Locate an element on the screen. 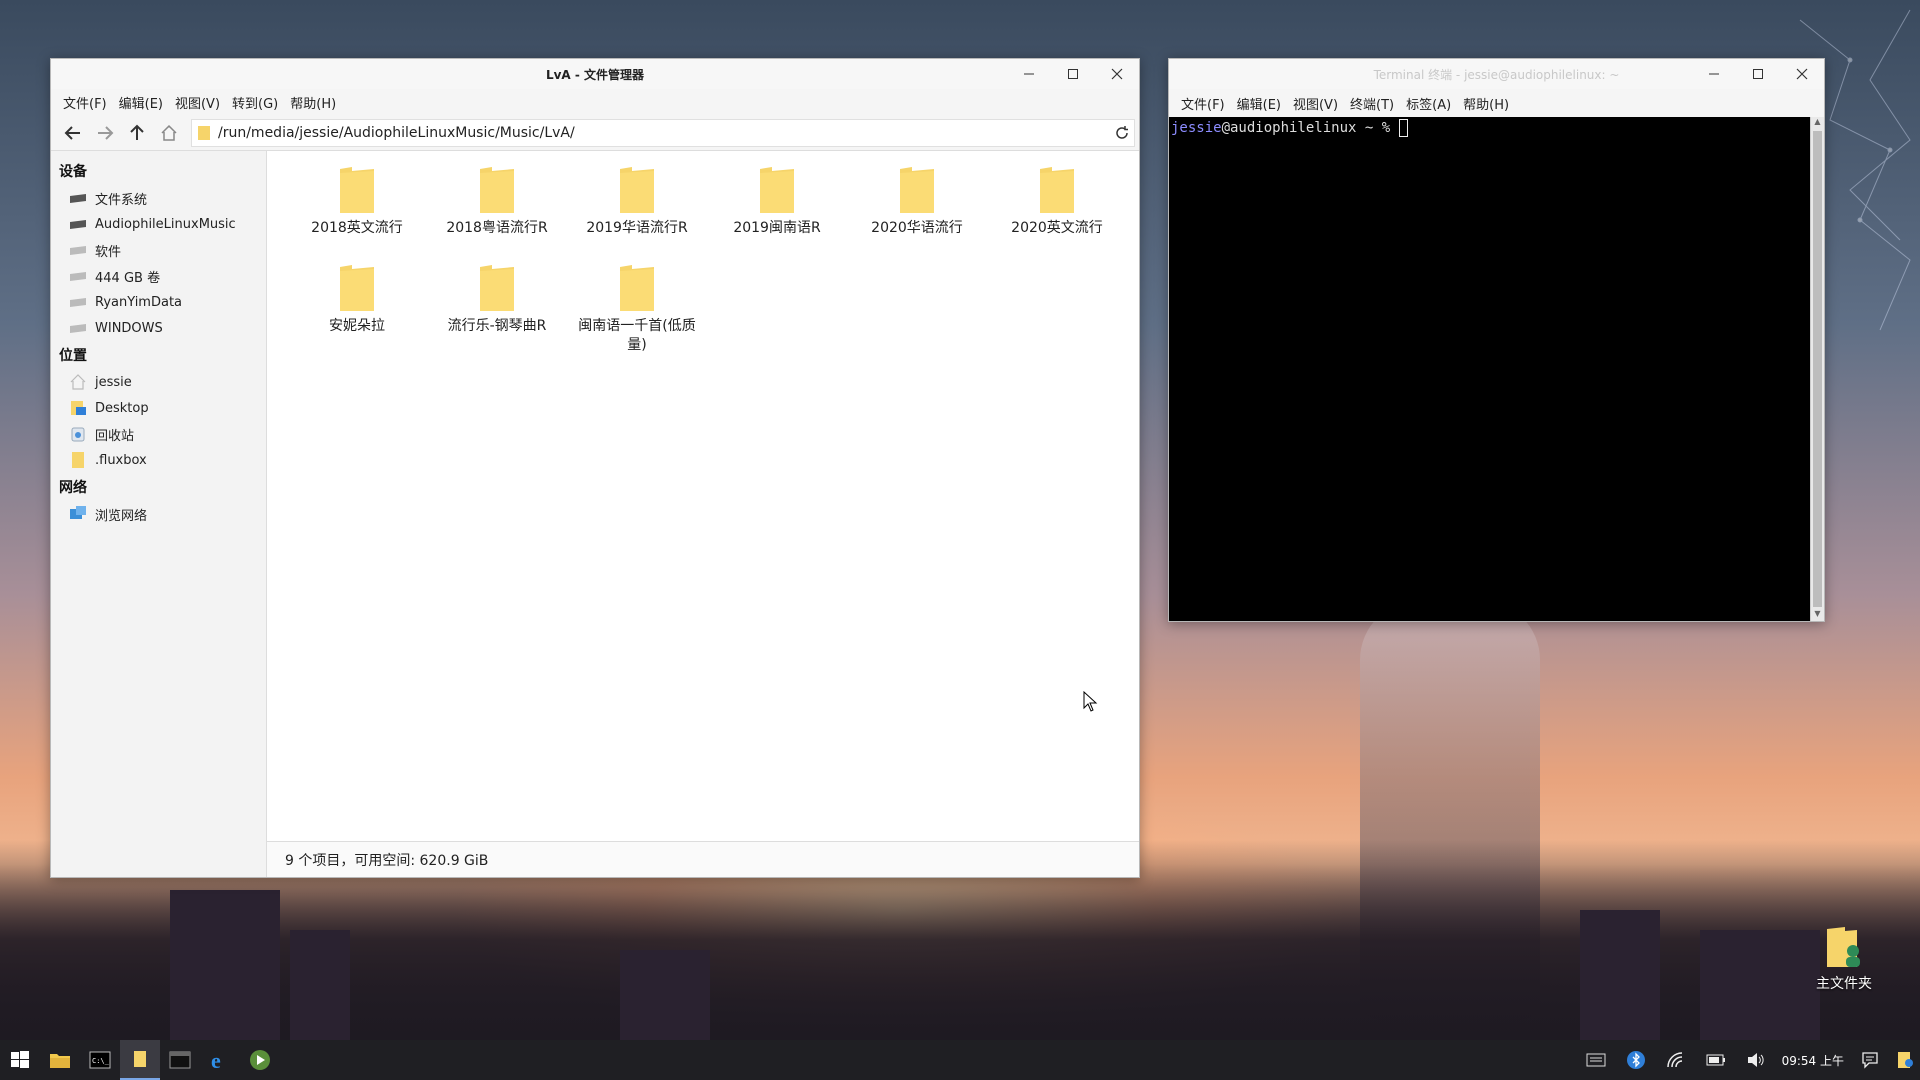  folder-item: 闽南语一千首(低质量) is located at coordinates (637, 308).